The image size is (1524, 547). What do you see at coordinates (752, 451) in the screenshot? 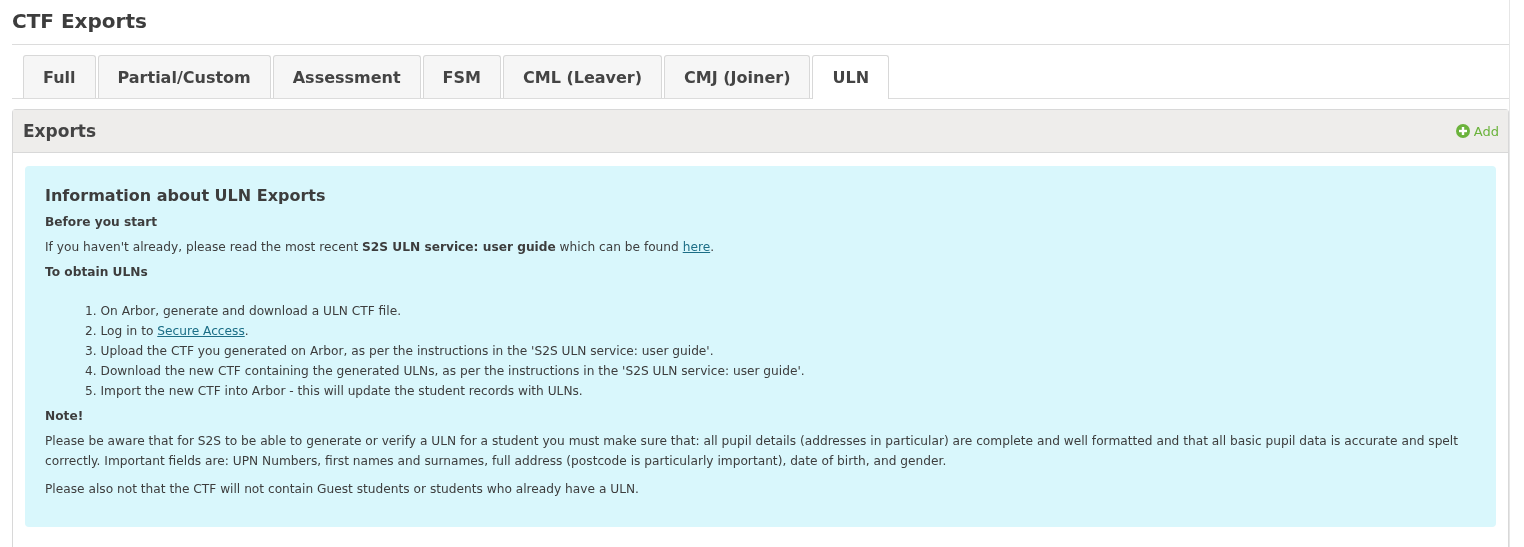
I see `note-text: Please be aware that for S2S to be able to generate or verify a ULN for a student you must make sure that: all pupil details (addresses in particular) are complete and well formatted and that all basic pupil data is accurate and spelt correctly. Important fields are: UPN Numbers, first names and surnames, full address (postcode is particularly important), date of birth, and gender.` at bounding box center [752, 451].